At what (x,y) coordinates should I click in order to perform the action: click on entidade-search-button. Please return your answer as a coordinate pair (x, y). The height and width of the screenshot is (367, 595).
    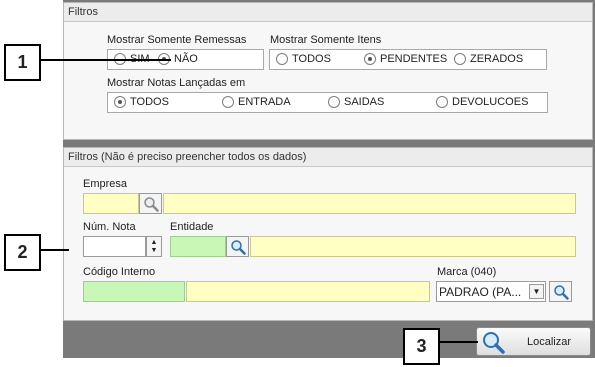
    Looking at the image, I should click on (237, 246).